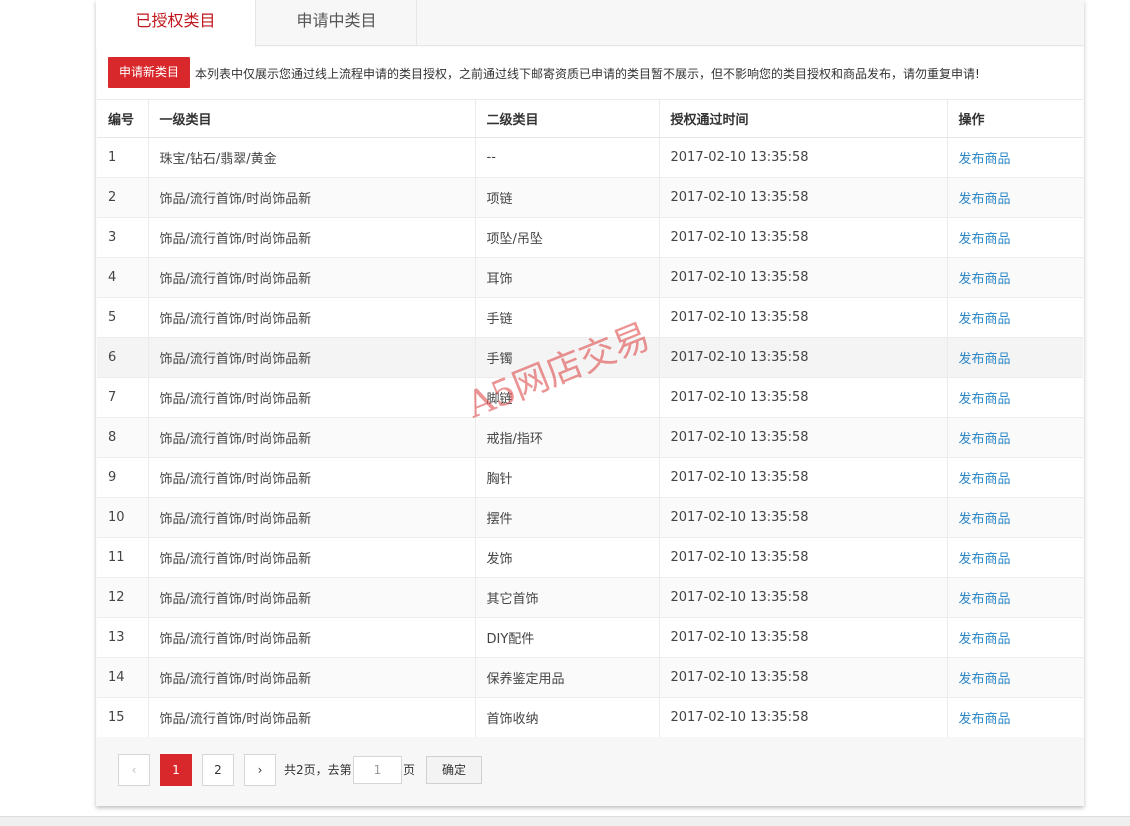  I want to click on page-suffix-text: 页, so click(409, 770).